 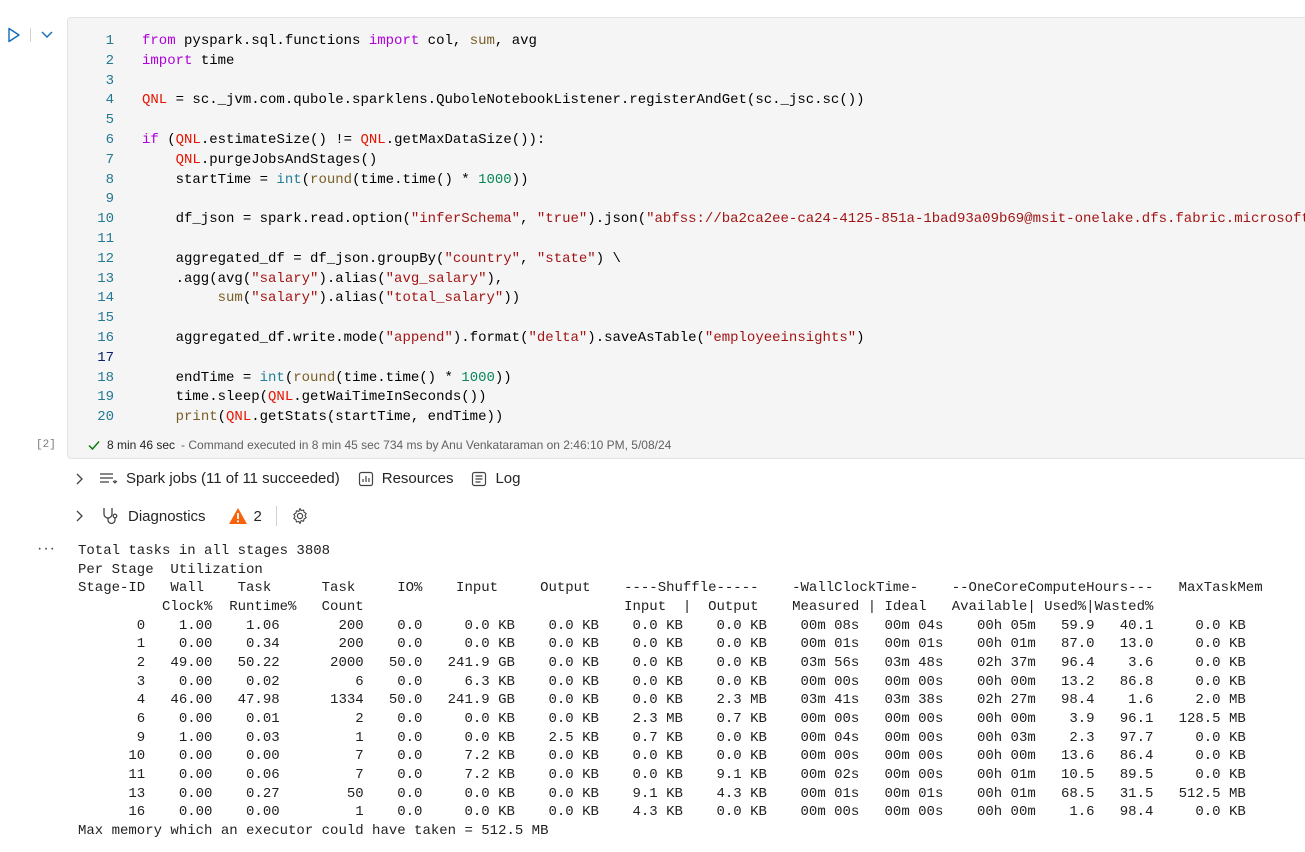 What do you see at coordinates (339, 417) in the screenshot?
I see `code-text: print(QNL.getStats(startTime, endTime))` at bounding box center [339, 417].